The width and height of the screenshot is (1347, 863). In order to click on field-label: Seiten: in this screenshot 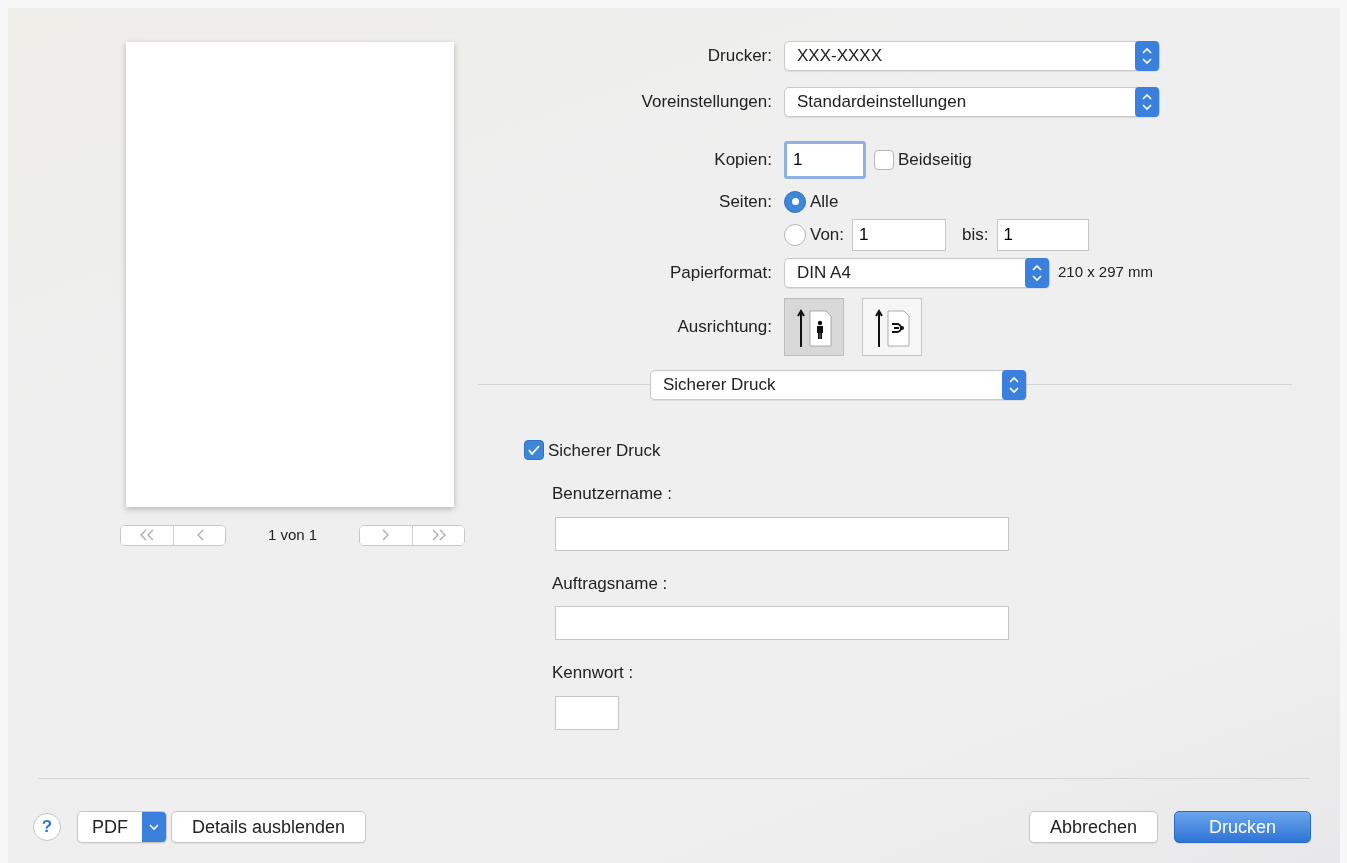, I will do `click(745, 202)`.